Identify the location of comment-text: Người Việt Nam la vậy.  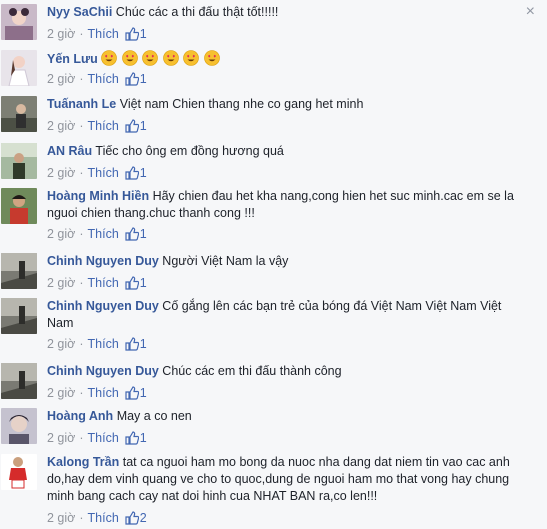
(225, 261).